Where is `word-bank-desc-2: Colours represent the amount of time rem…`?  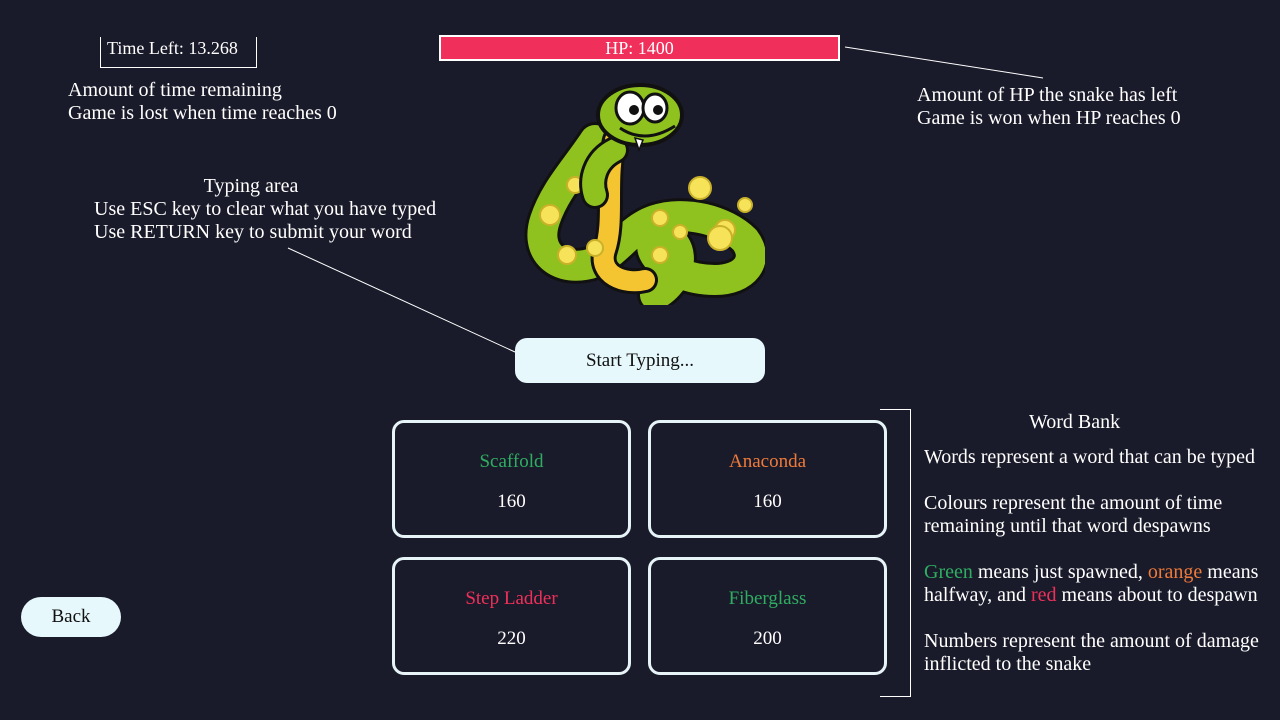
word-bank-desc-2: Colours represent the amount of time rem… is located at coordinates (1073, 515).